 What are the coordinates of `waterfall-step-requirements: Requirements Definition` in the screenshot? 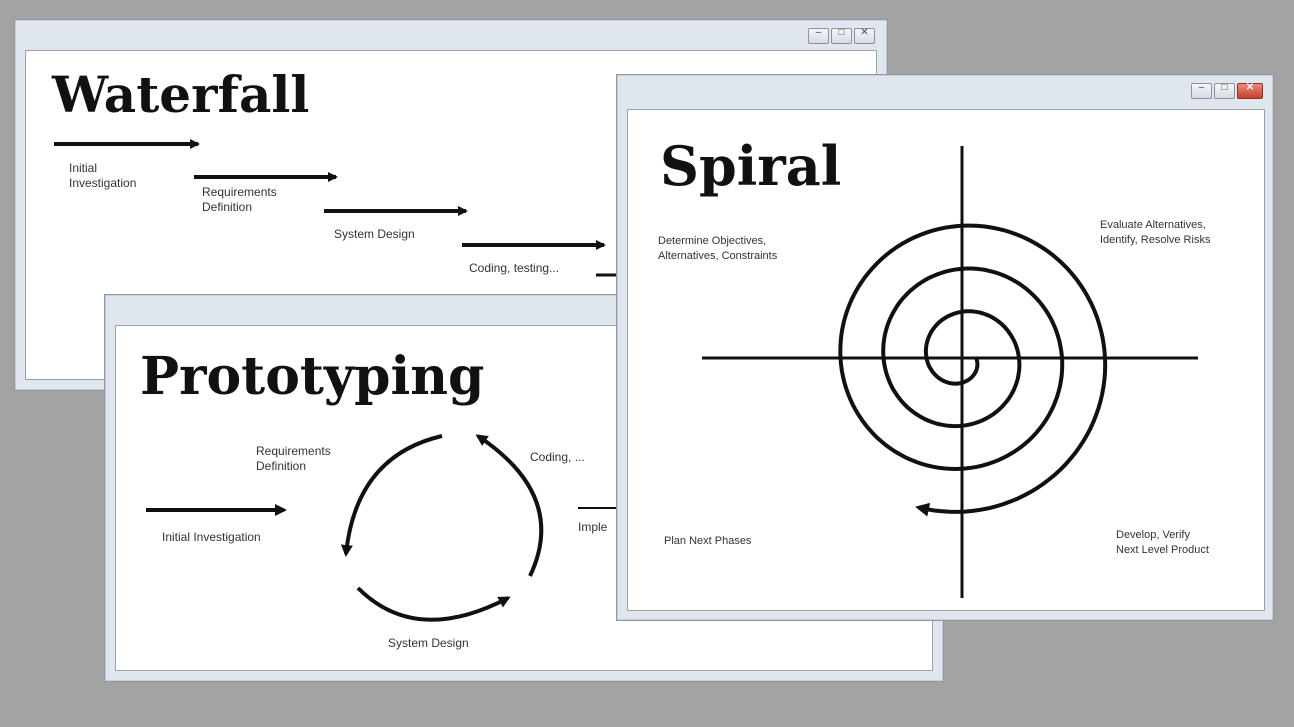 It's located at (239, 199).